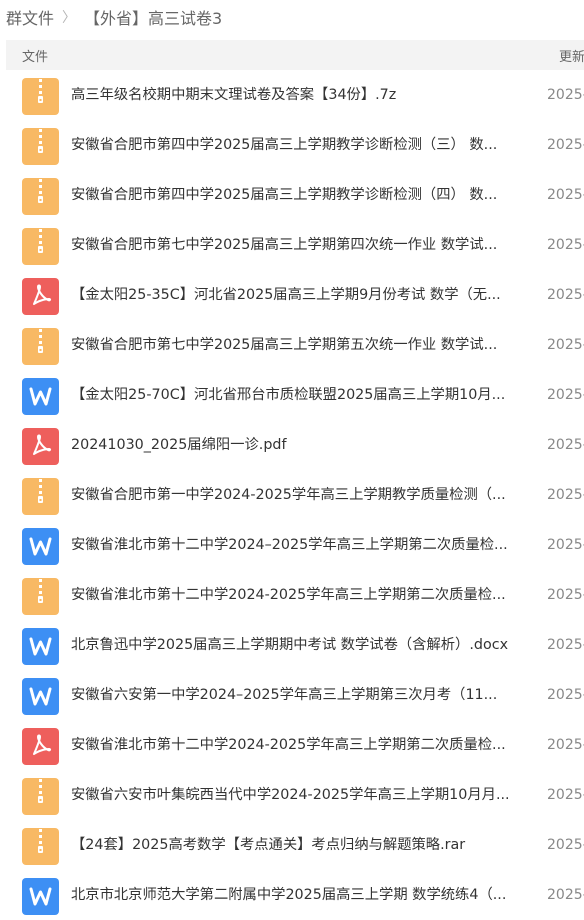 The image size is (584, 920). I want to click on breadcrumb-root: 群文件, so click(30, 17).